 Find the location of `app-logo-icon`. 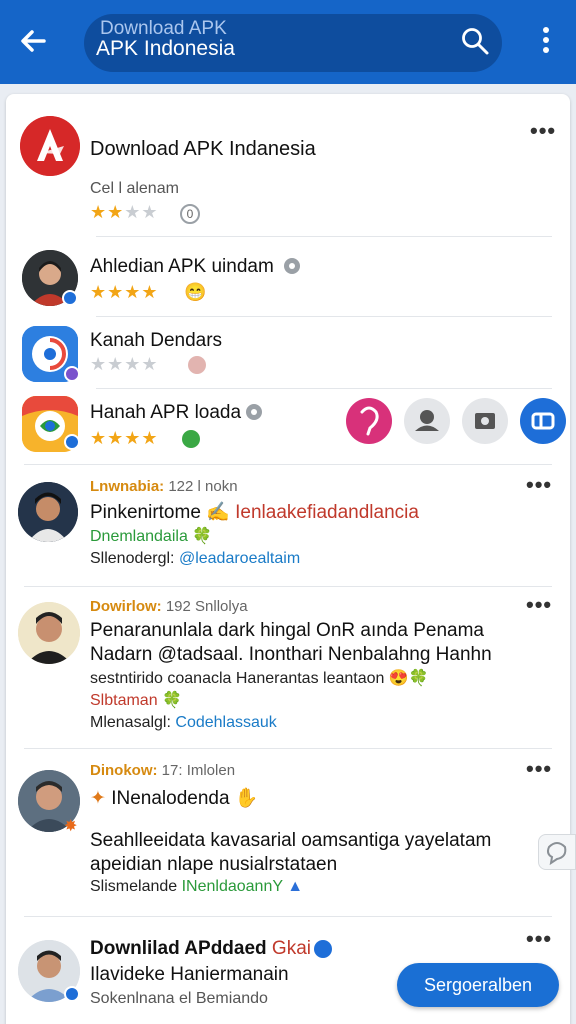

app-logo-icon is located at coordinates (50, 146).